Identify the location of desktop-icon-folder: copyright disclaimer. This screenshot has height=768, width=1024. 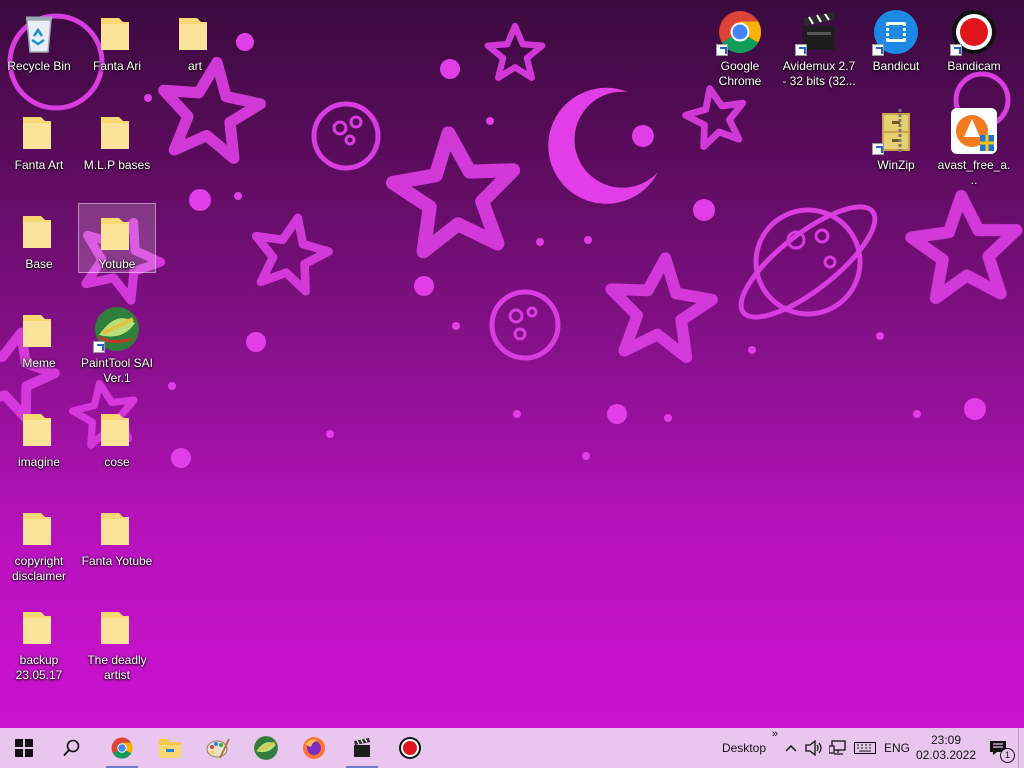
(39, 544).